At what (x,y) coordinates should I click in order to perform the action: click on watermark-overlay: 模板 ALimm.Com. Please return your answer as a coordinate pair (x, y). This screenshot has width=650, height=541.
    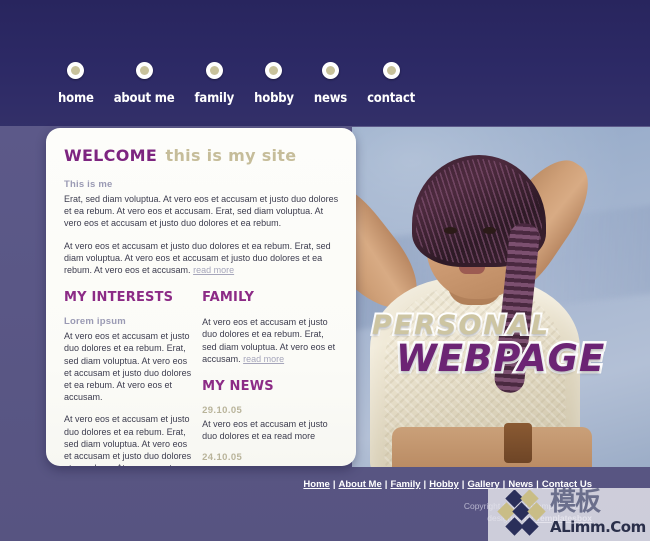
    Looking at the image, I should click on (569, 514).